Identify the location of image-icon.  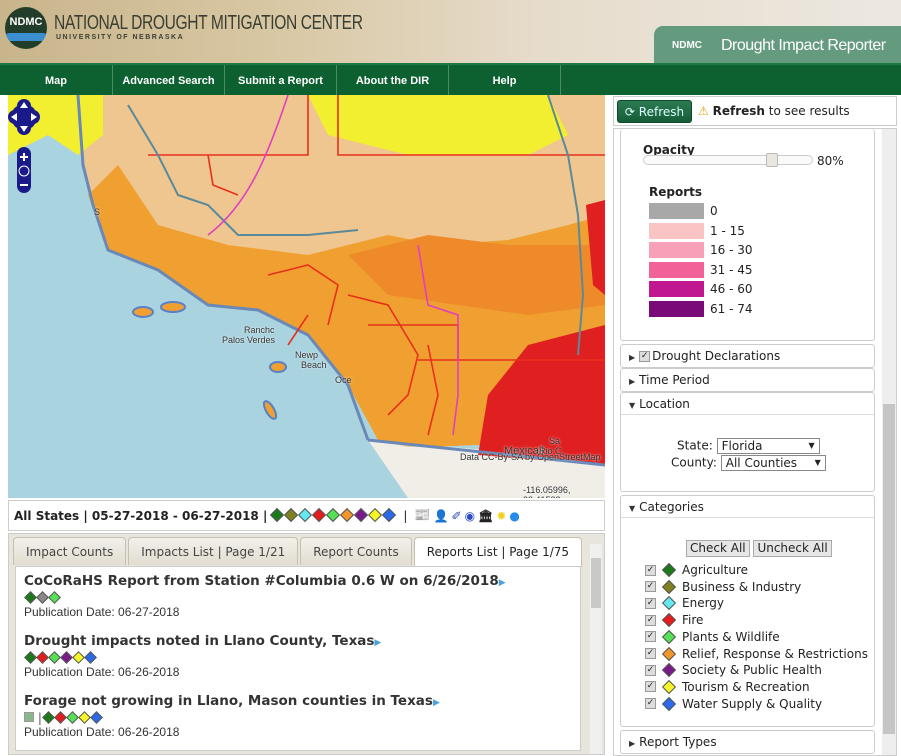
(29, 717).